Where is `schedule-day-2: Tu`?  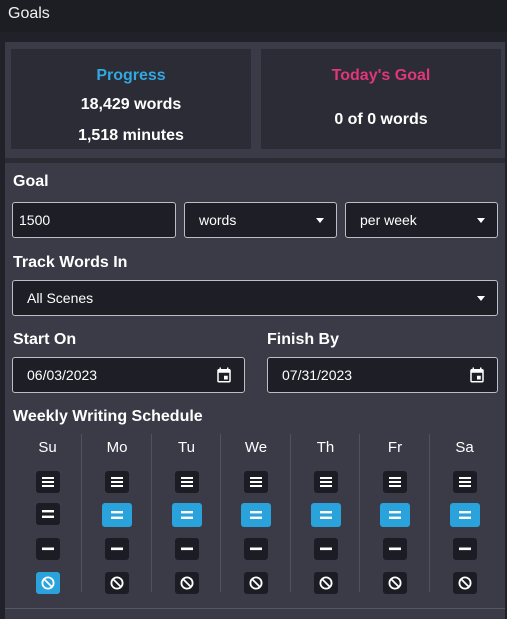 schedule-day-2: Tu is located at coordinates (186, 513).